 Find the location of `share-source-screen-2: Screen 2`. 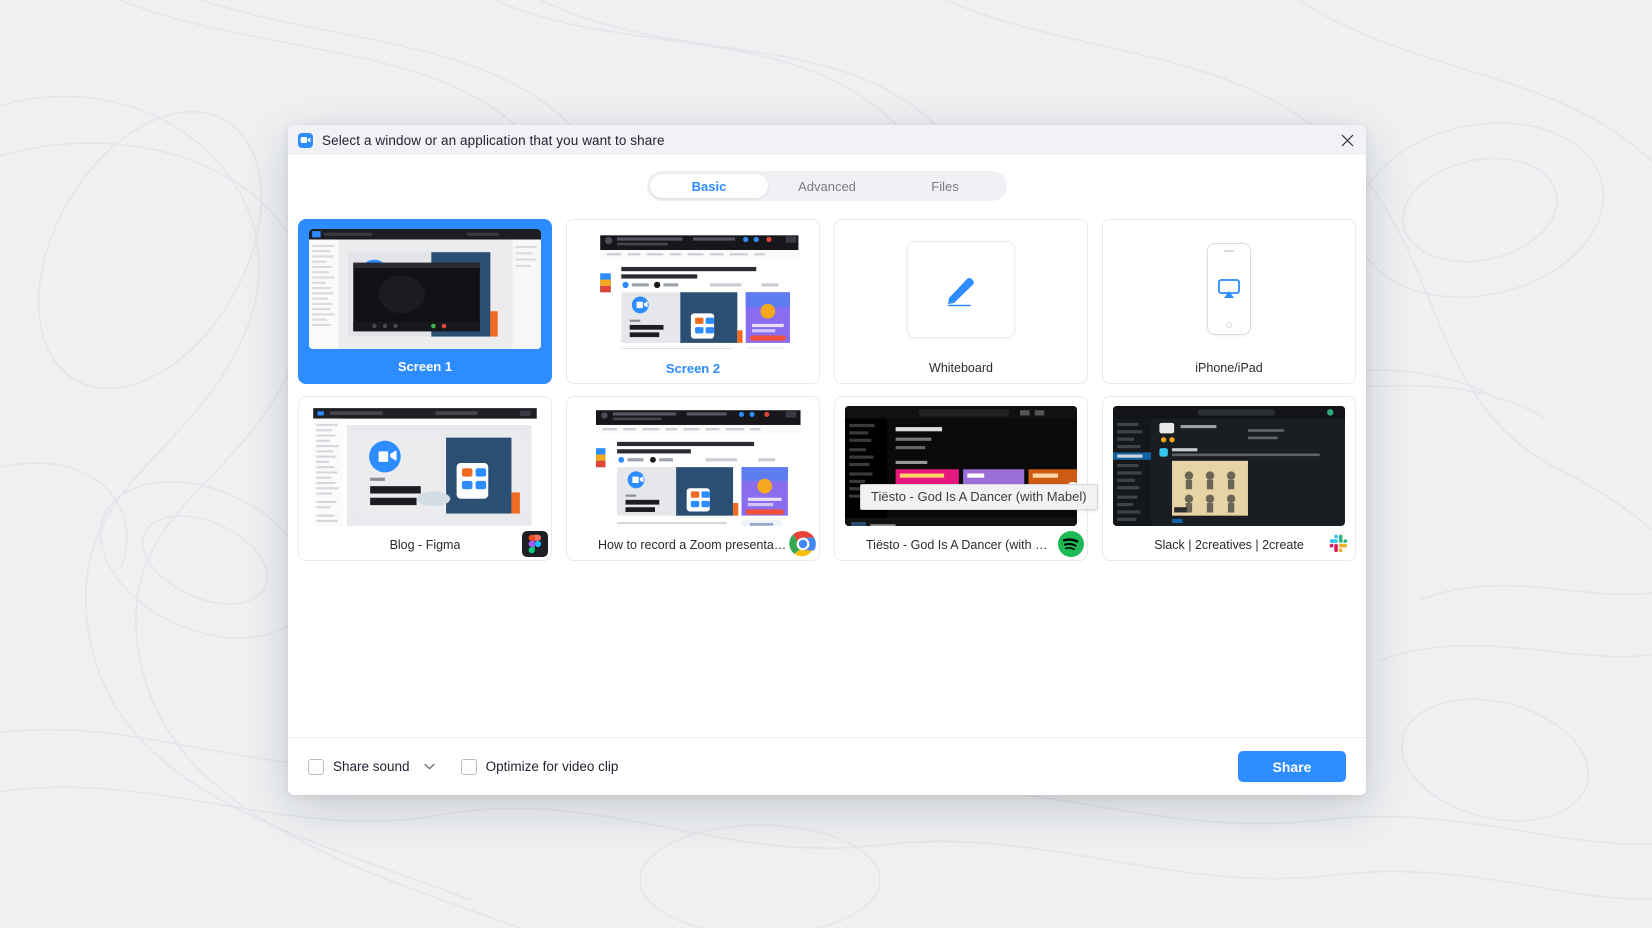

share-source-screen-2: Screen 2 is located at coordinates (693, 301).